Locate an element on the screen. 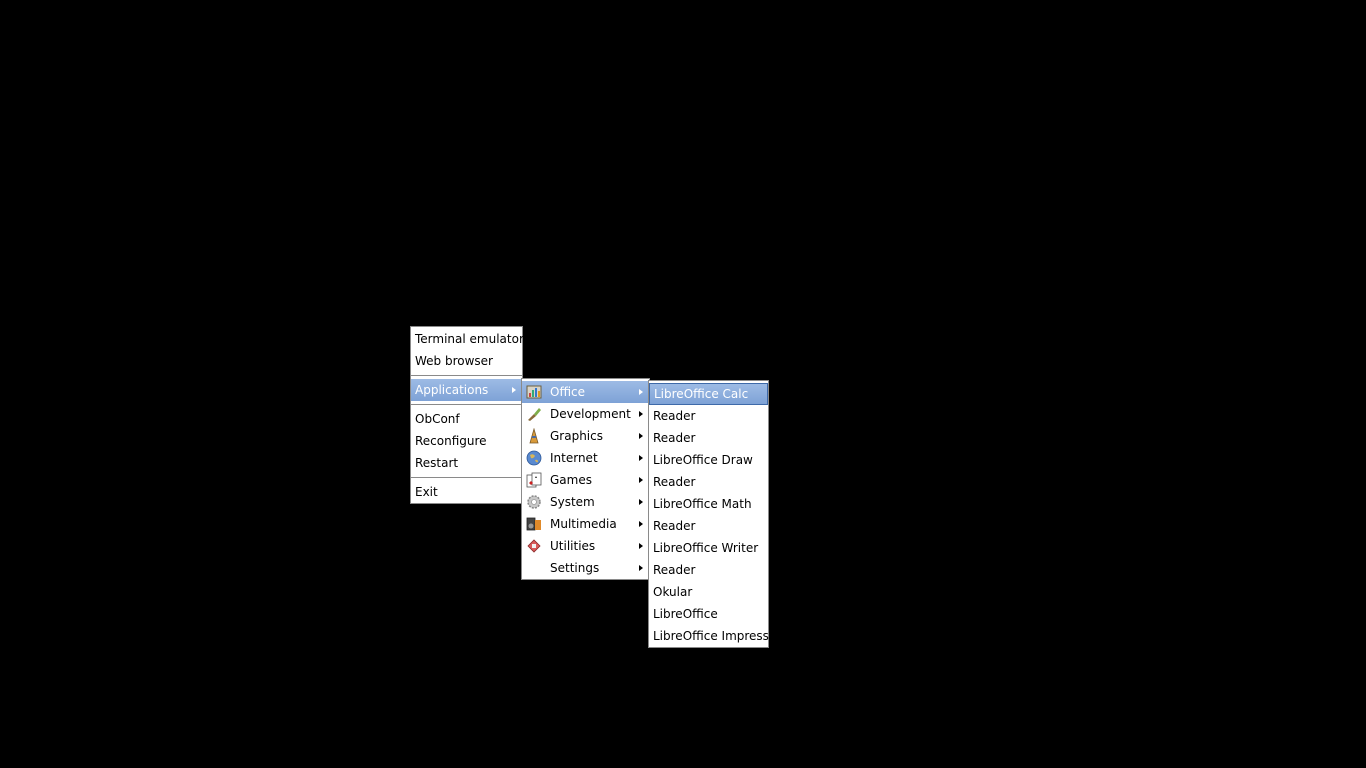 This screenshot has height=768, width=1366. menu-item-label: Web browser is located at coordinates (454, 361).